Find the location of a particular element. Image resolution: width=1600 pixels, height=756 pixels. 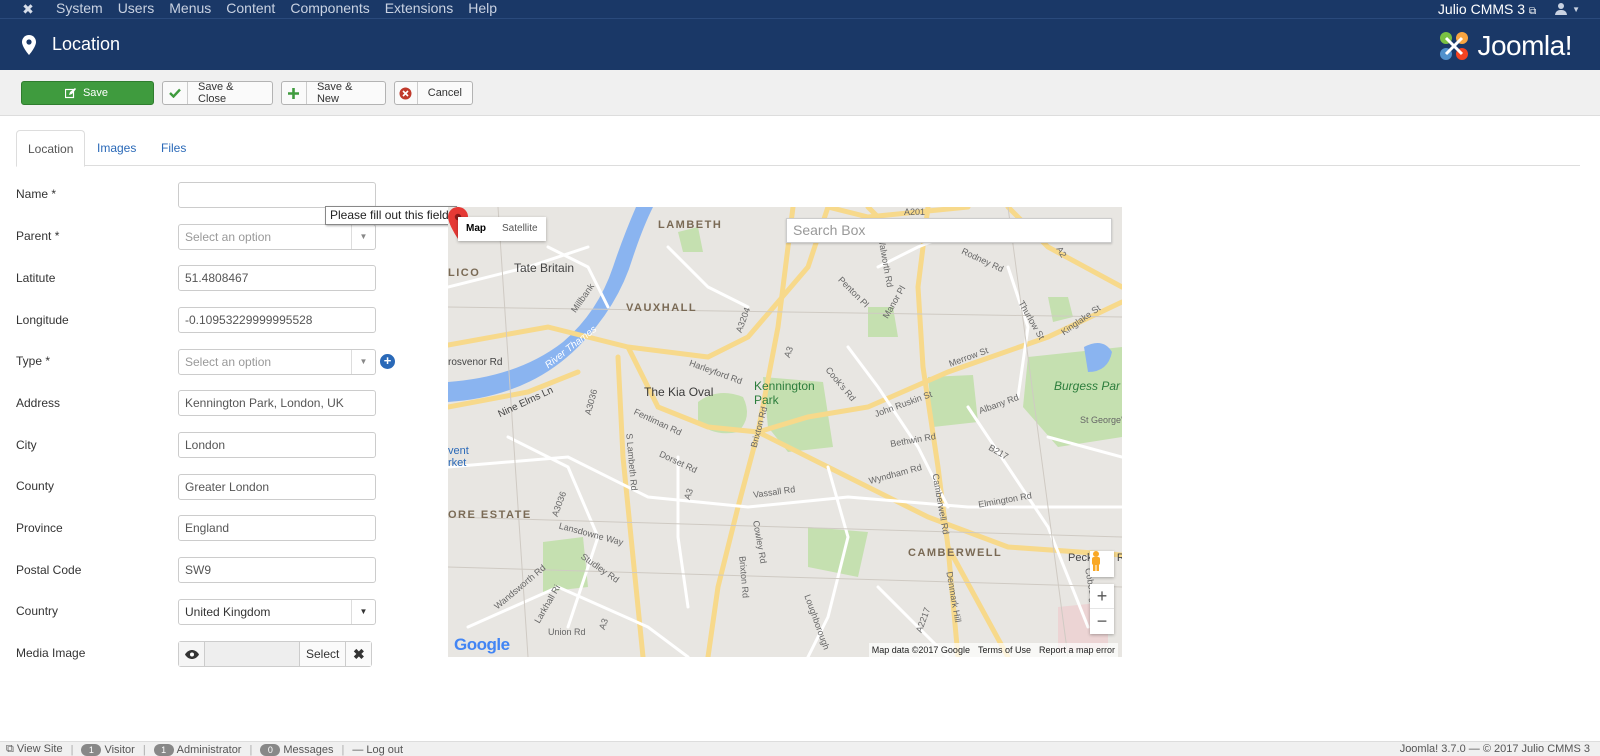

logout-link: — Log out is located at coordinates (377, 750).